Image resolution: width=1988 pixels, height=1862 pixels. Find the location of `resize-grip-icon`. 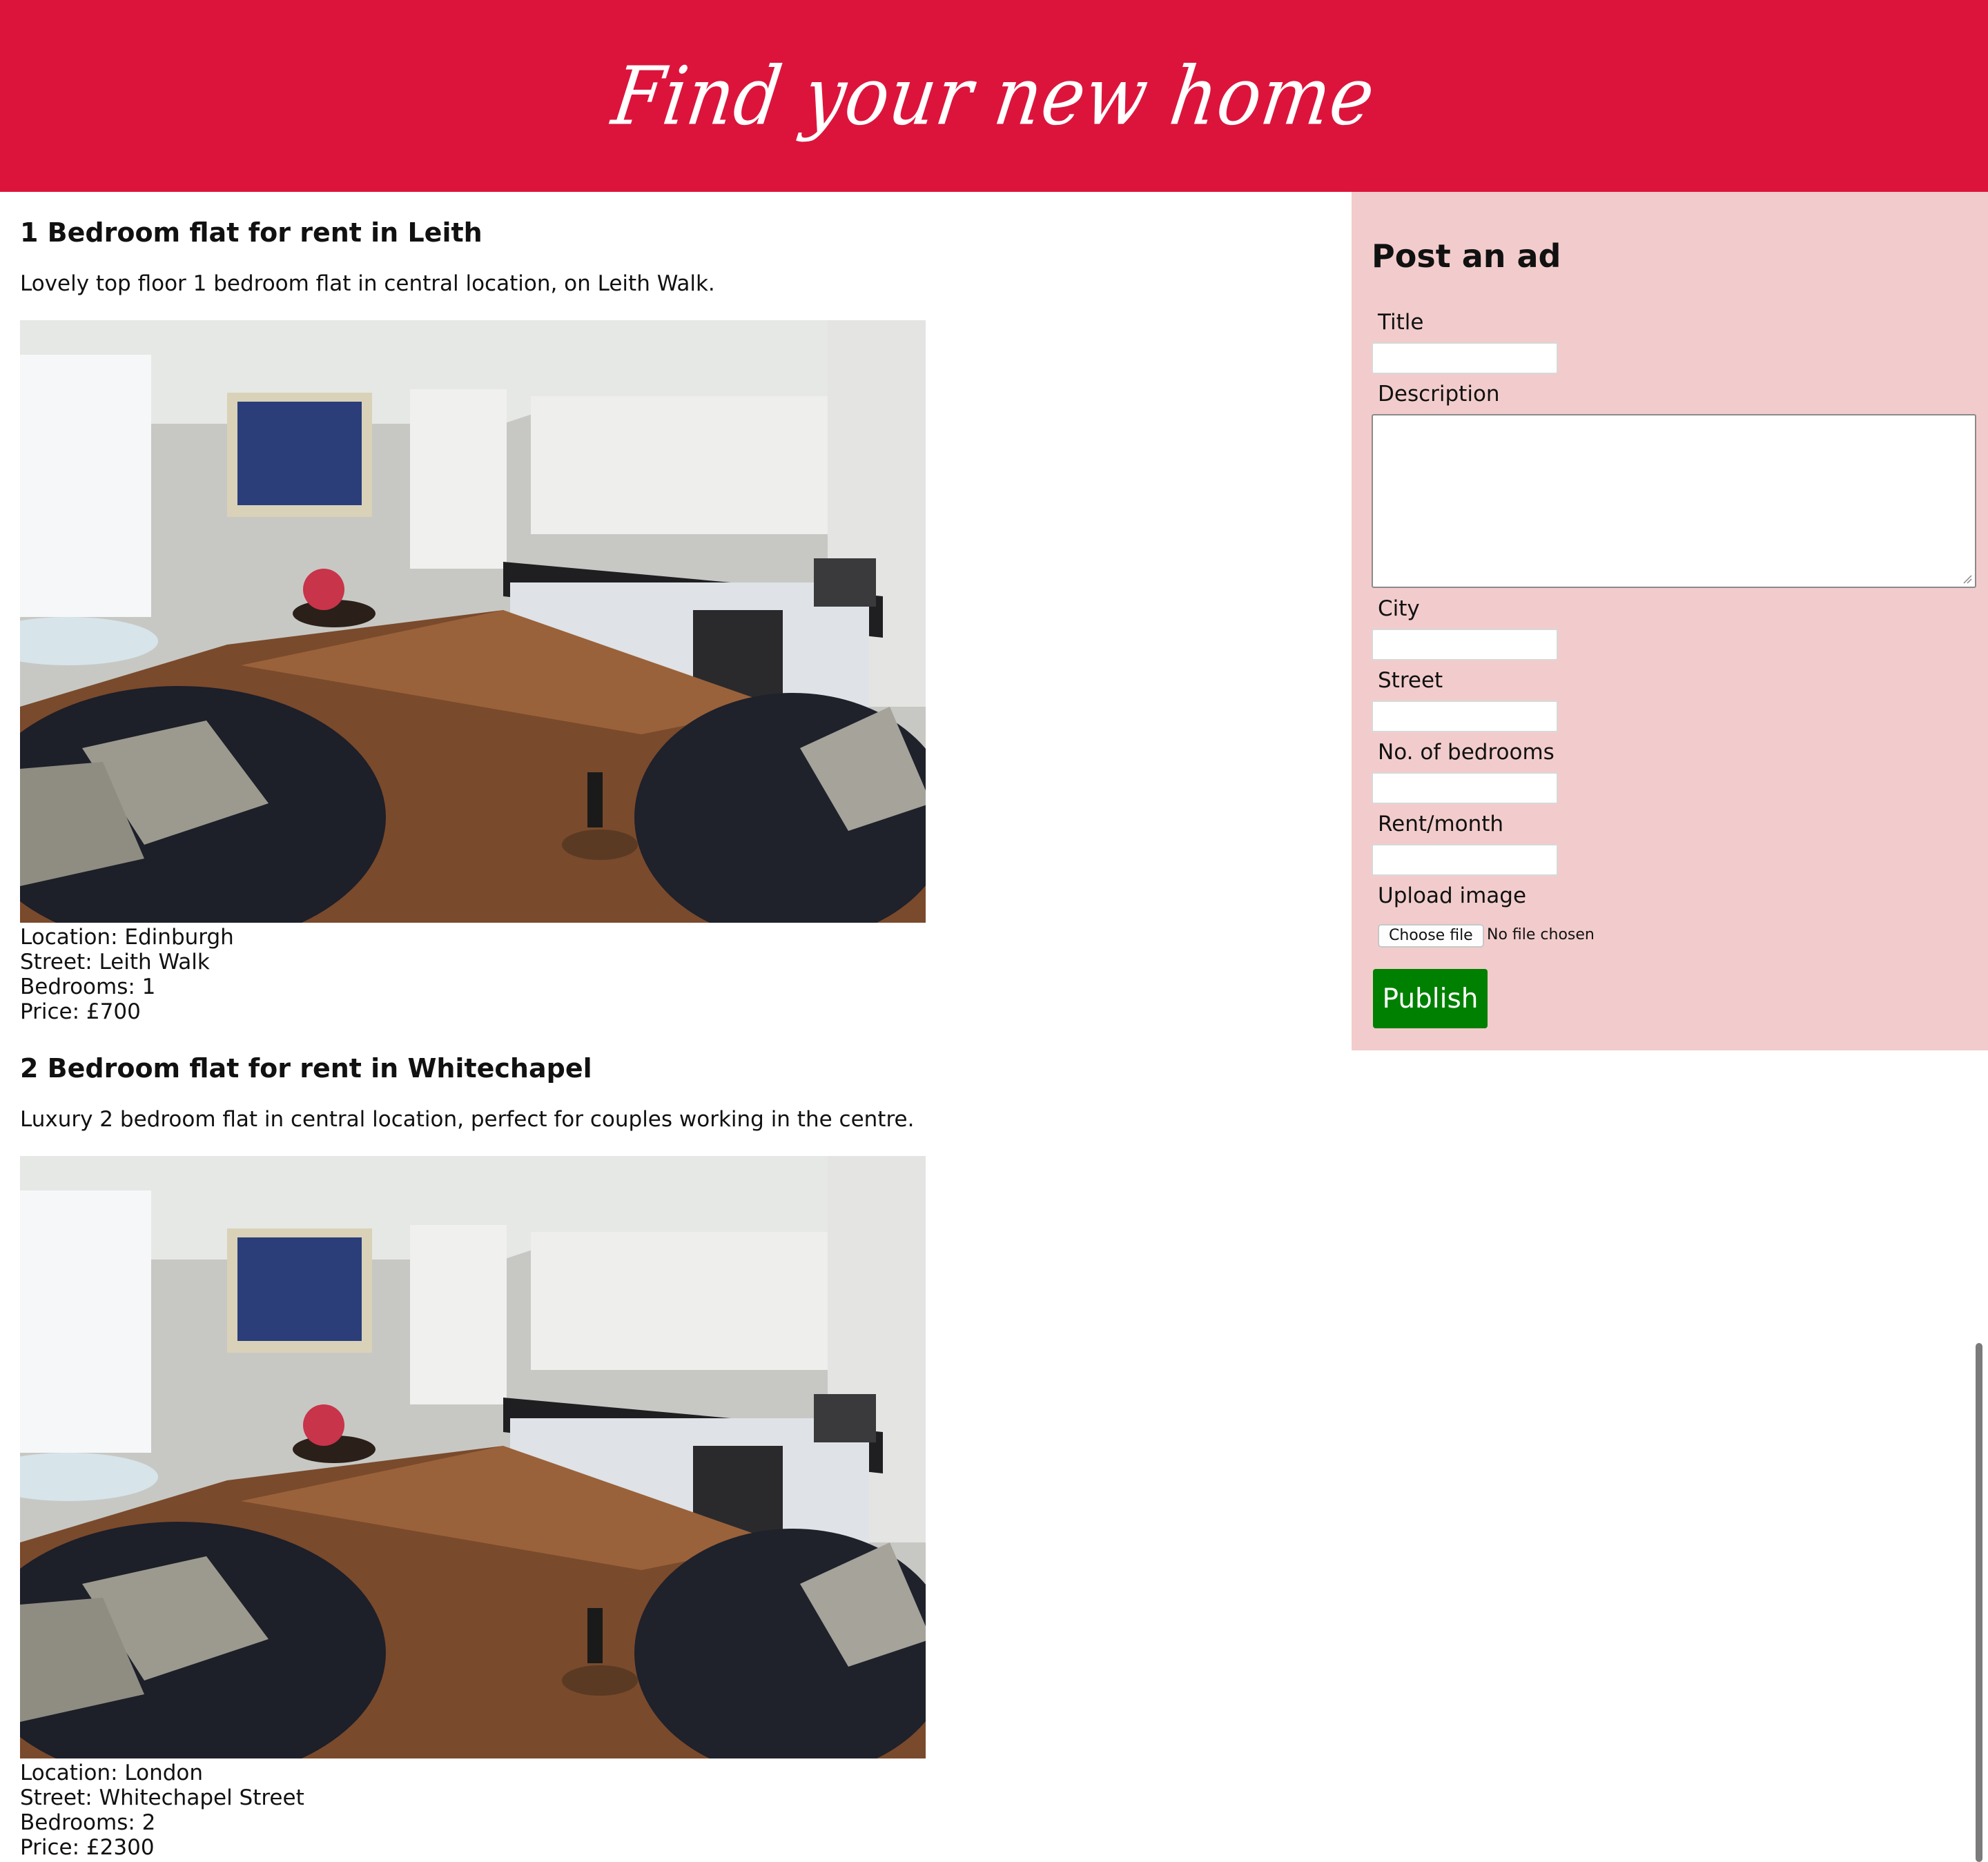

resize-grip-icon is located at coordinates (1967, 579).